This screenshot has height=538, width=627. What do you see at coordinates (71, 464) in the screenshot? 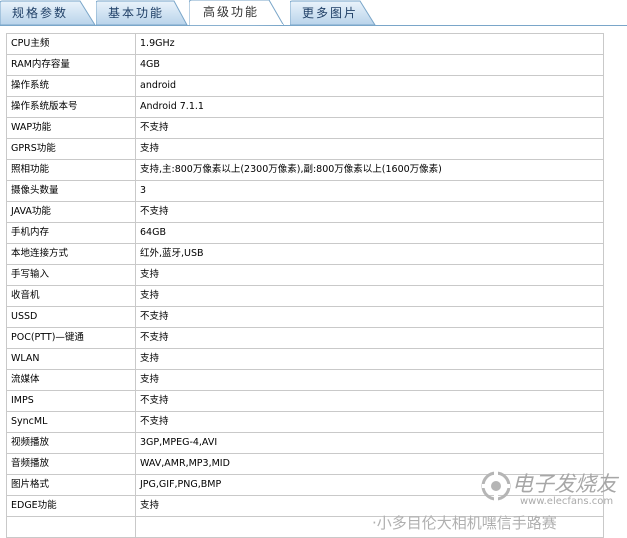
I see `spec-key: 音频播放` at bounding box center [71, 464].